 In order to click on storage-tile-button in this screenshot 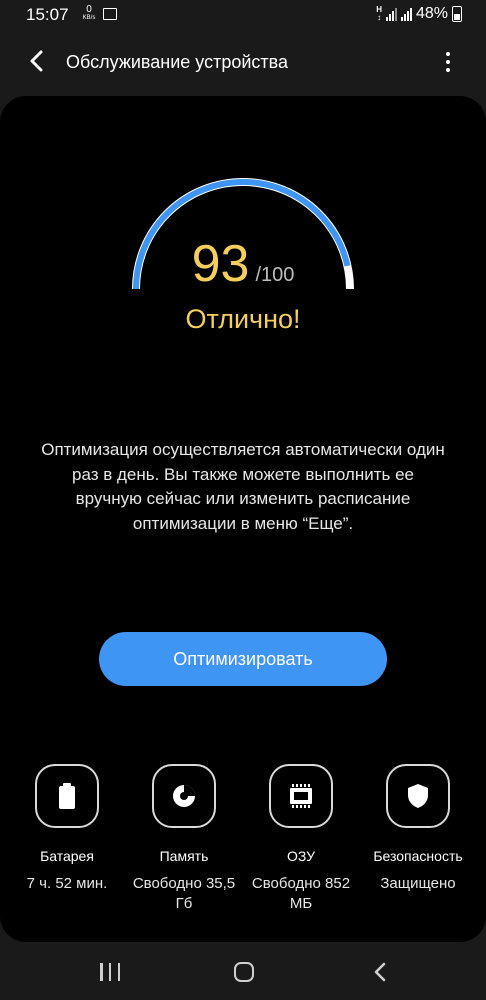, I will do `click(184, 796)`.